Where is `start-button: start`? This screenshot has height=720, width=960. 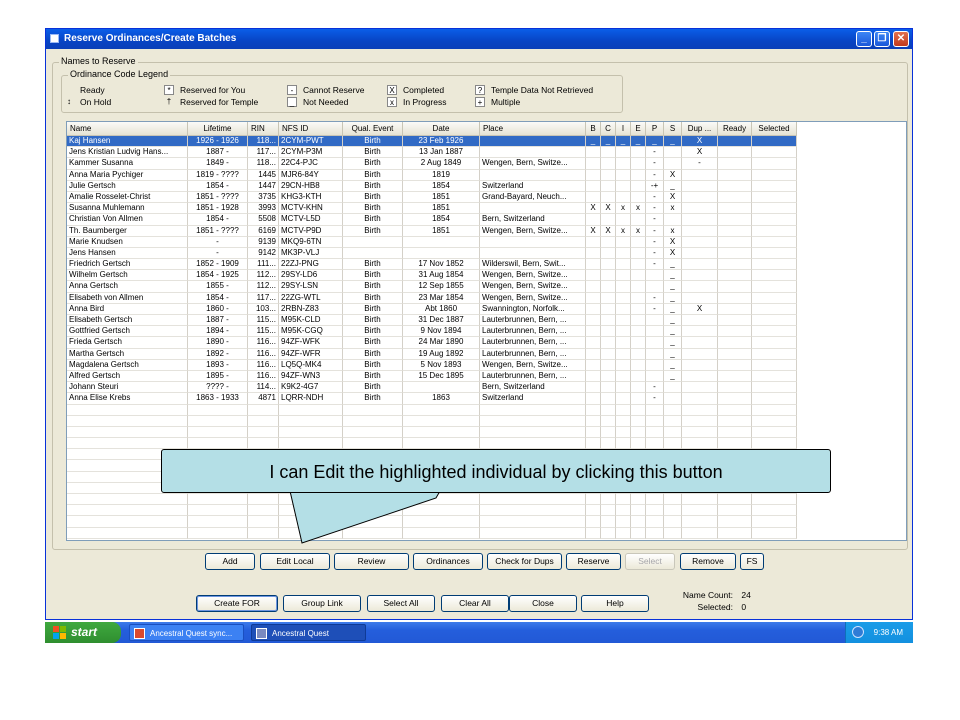 start-button: start is located at coordinates (83, 632).